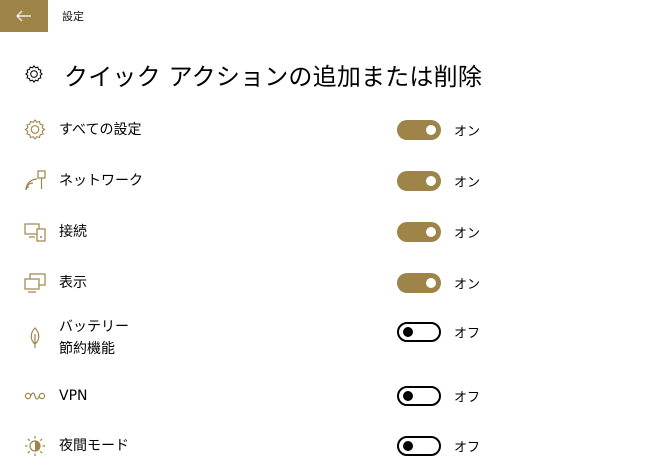  I want to click on title-bar: 設定, so click(324, 16).